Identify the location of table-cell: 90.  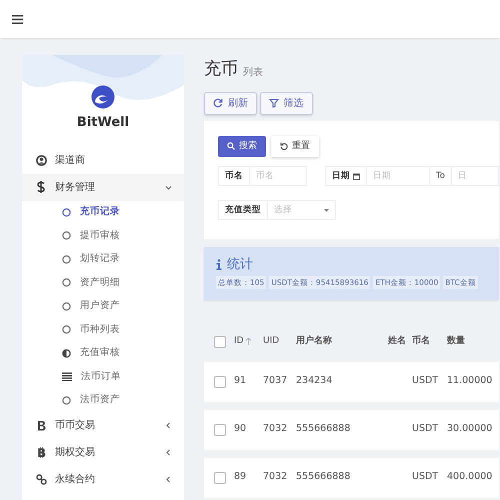
(240, 428).